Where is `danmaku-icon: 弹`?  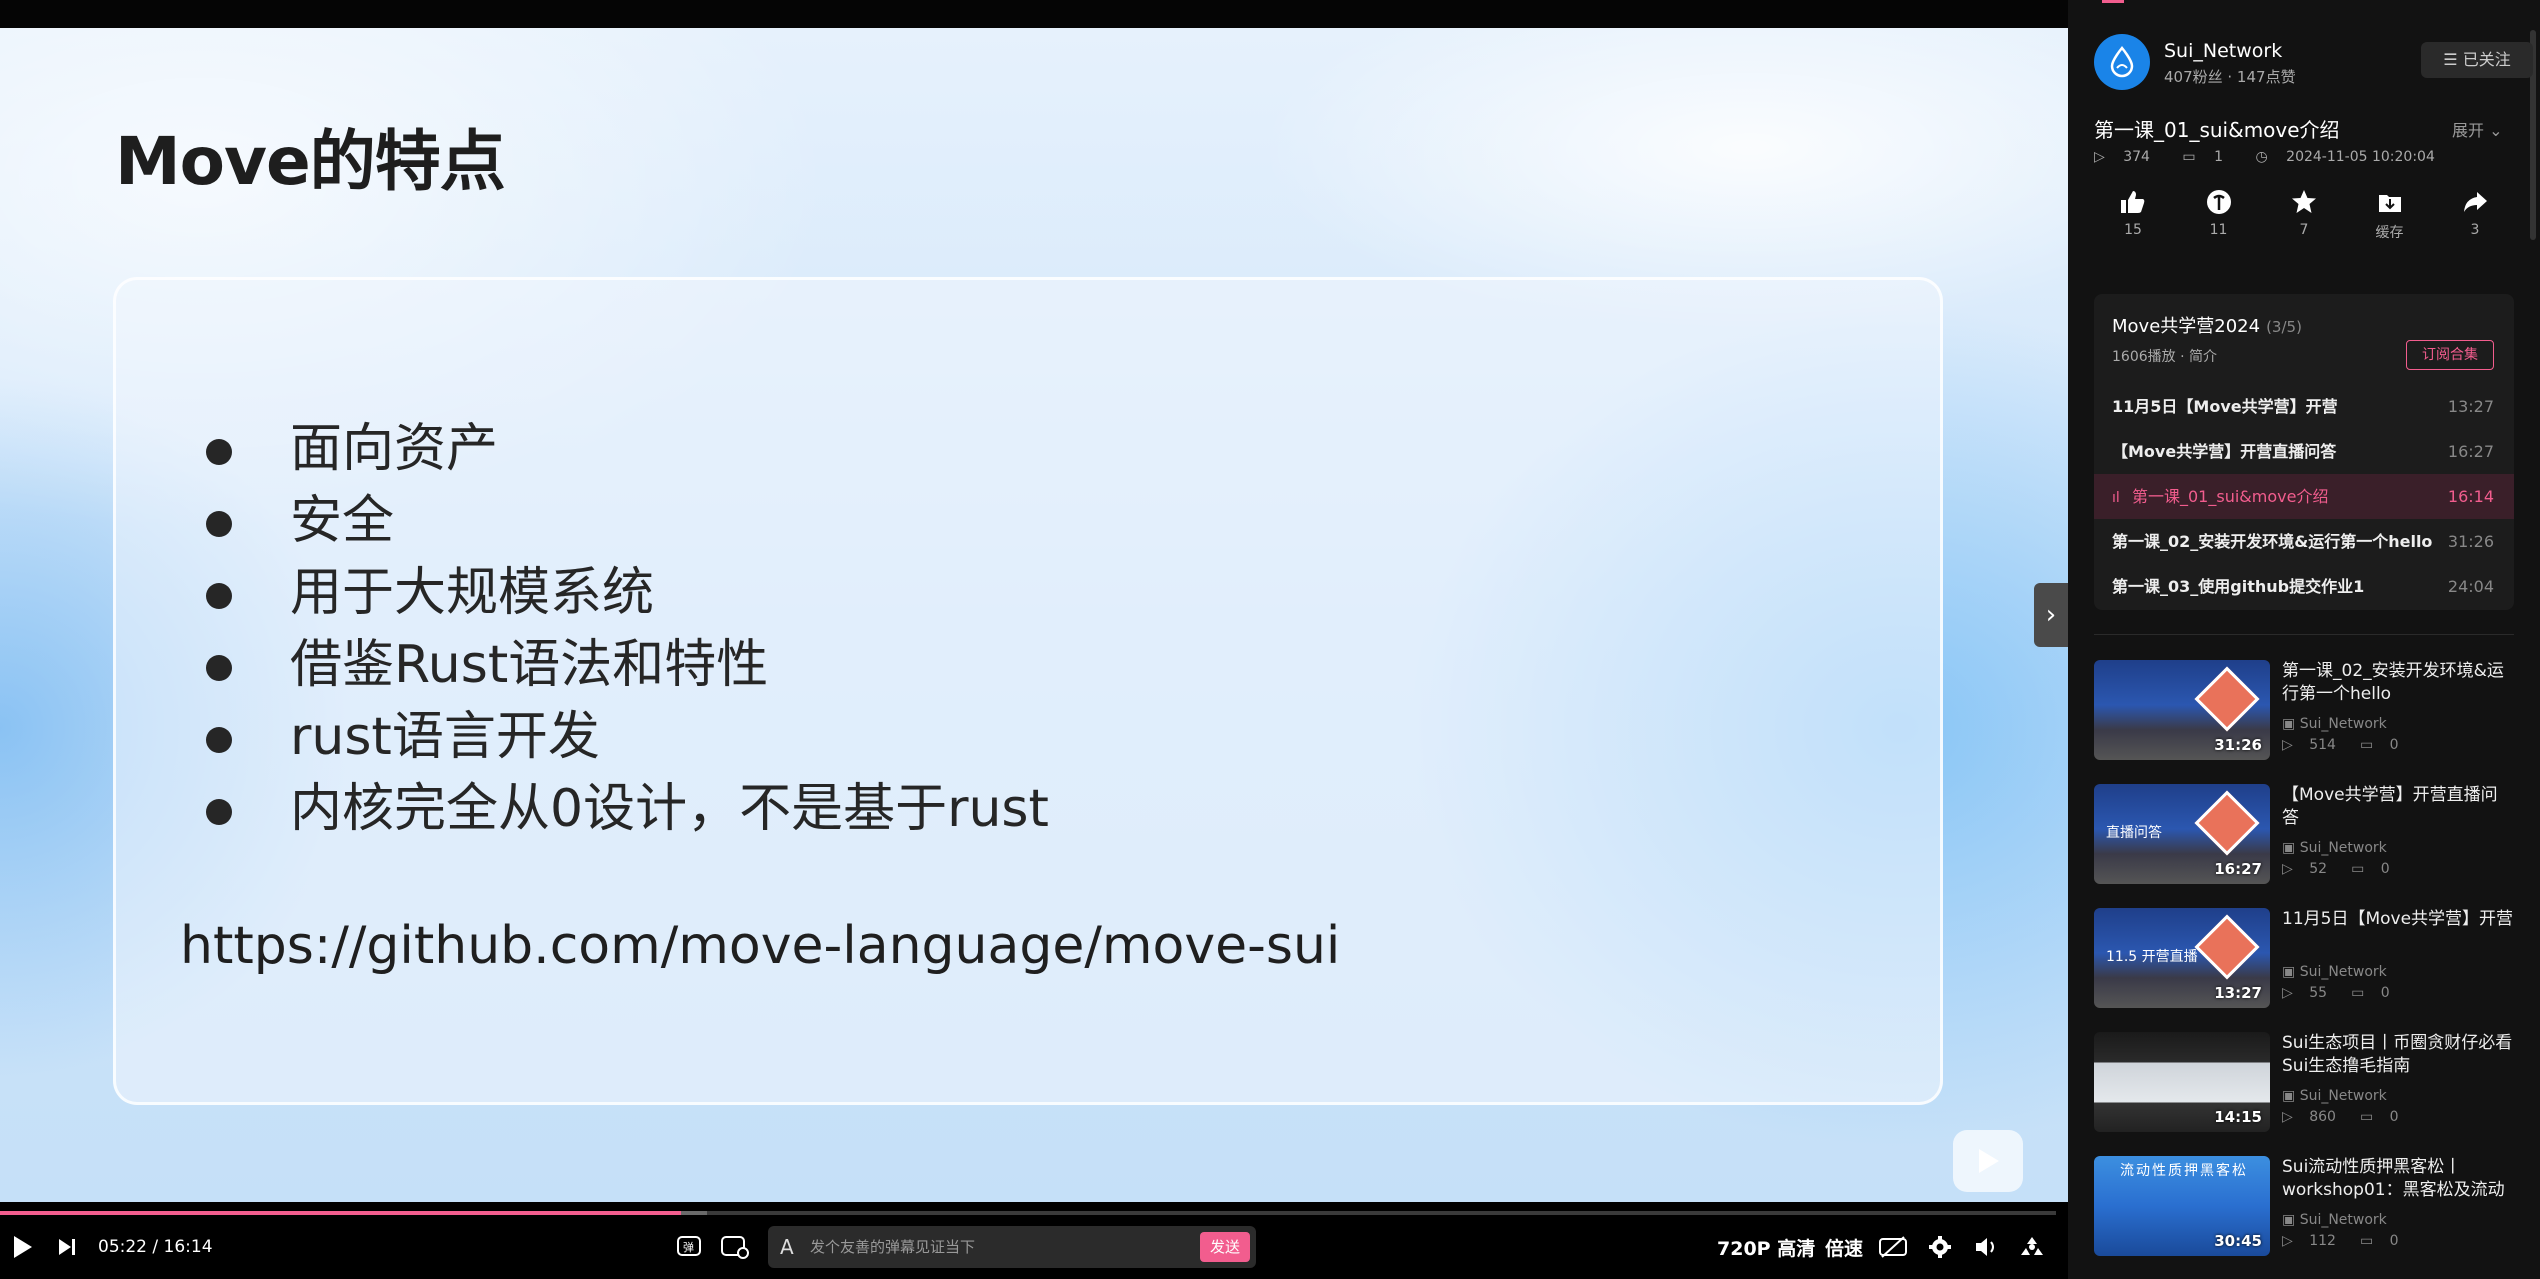 danmaku-icon: 弹 is located at coordinates (689, 1246).